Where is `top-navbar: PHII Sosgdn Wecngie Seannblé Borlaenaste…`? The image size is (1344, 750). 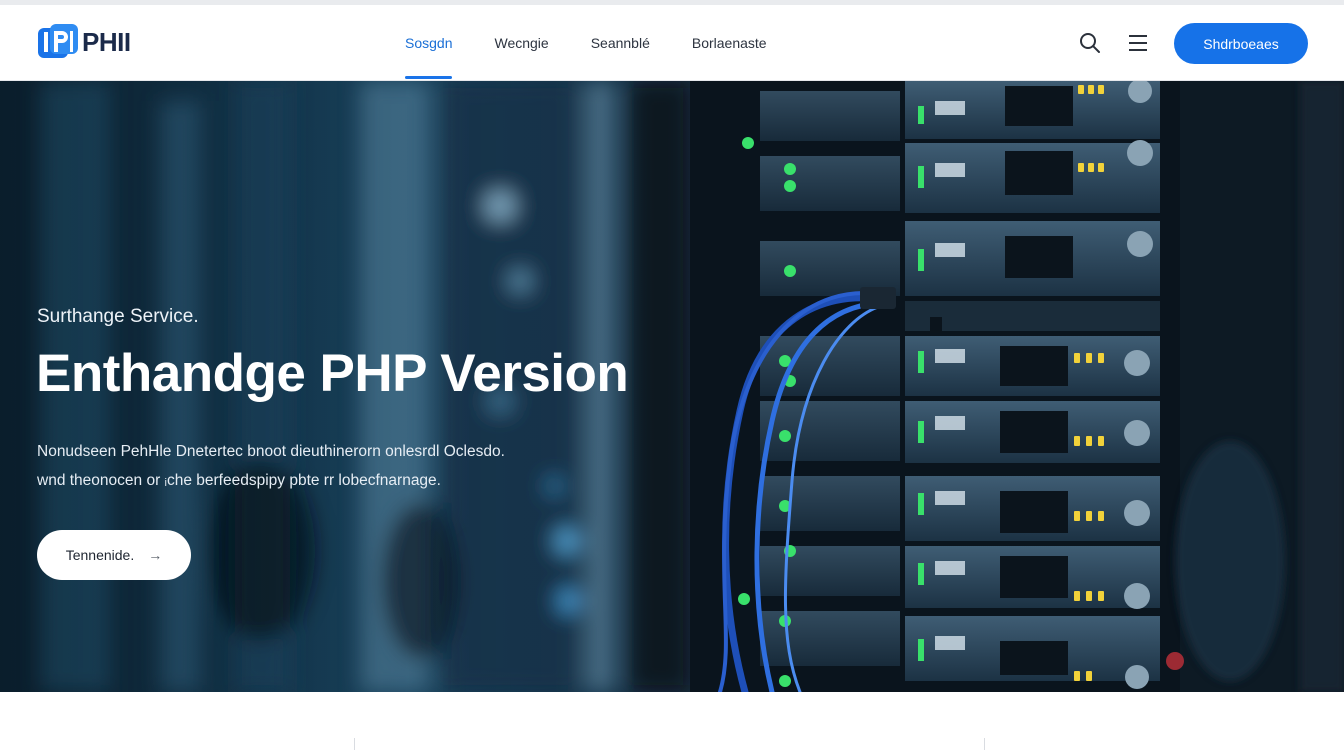
top-navbar: PHII Sosgdn Wecngie Seannblé Borlaenaste… is located at coordinates (672, 43).